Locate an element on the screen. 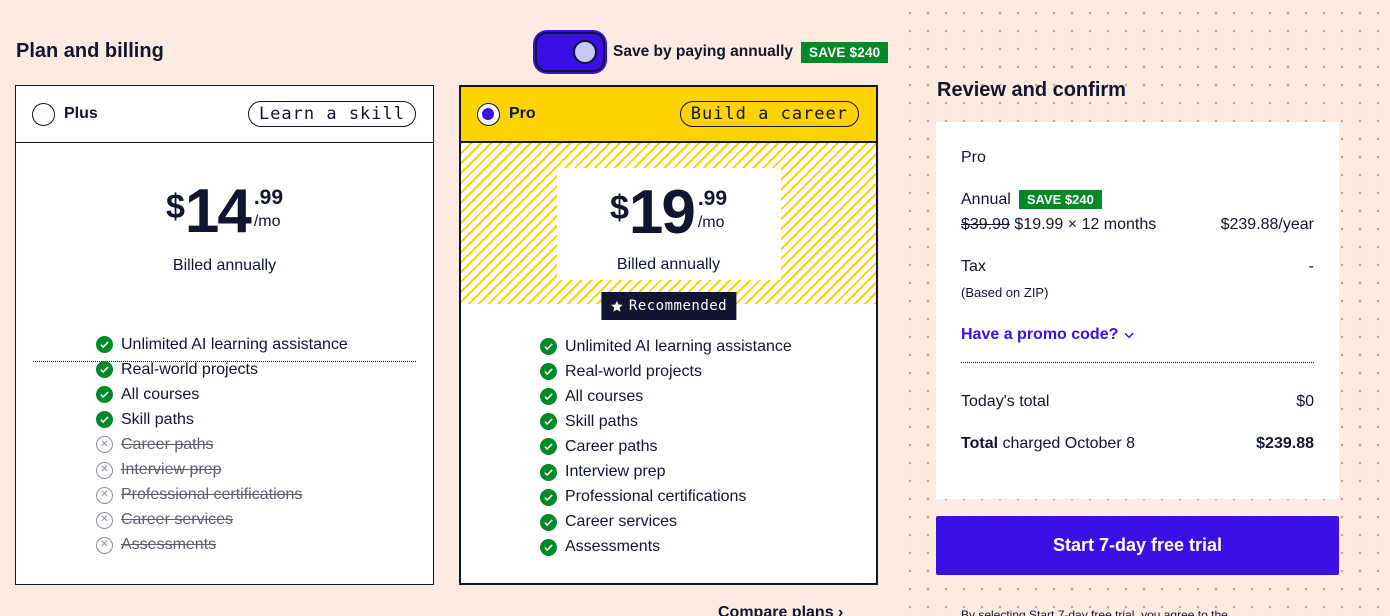 The height and width of the screenshot is (616, 1390). feature-item: ✕ Interview prep is located at coordinates (222, 469).